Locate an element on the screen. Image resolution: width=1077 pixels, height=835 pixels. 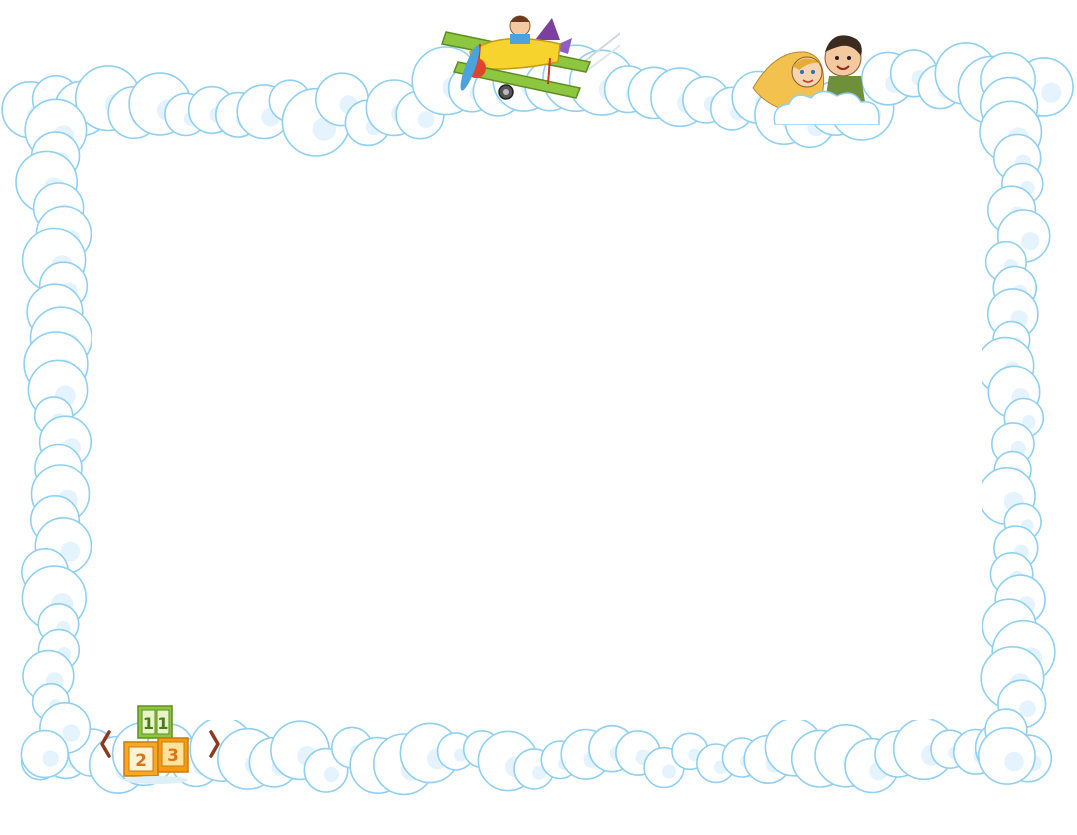
biplane-illustration is located at coordinates (531, 60).